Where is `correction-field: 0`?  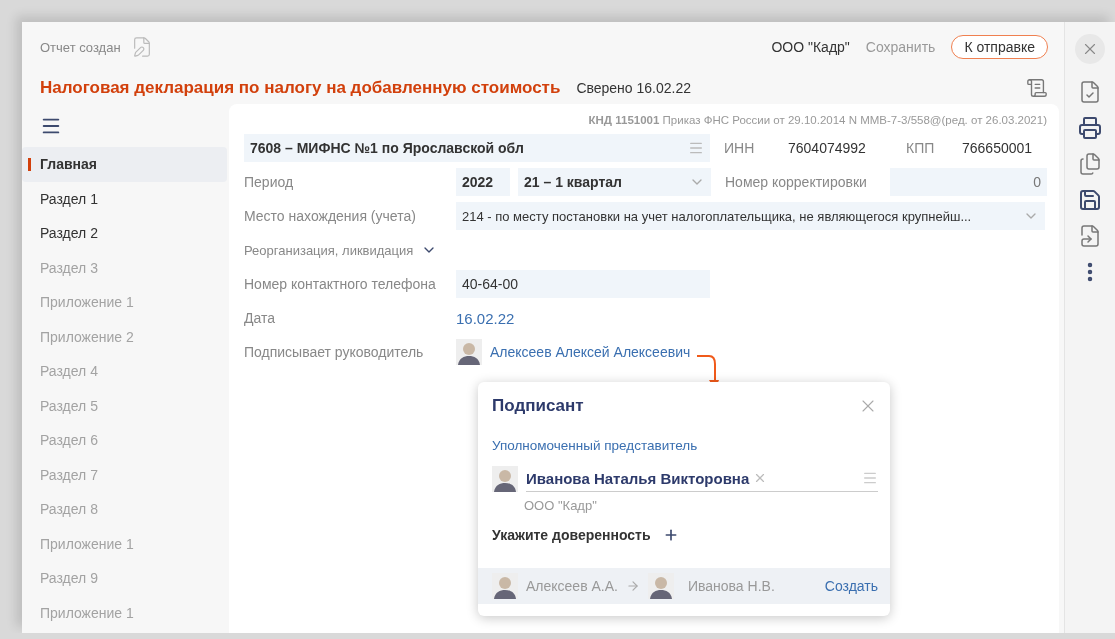 correction-field: 0 is located at coordinates (968, 182).